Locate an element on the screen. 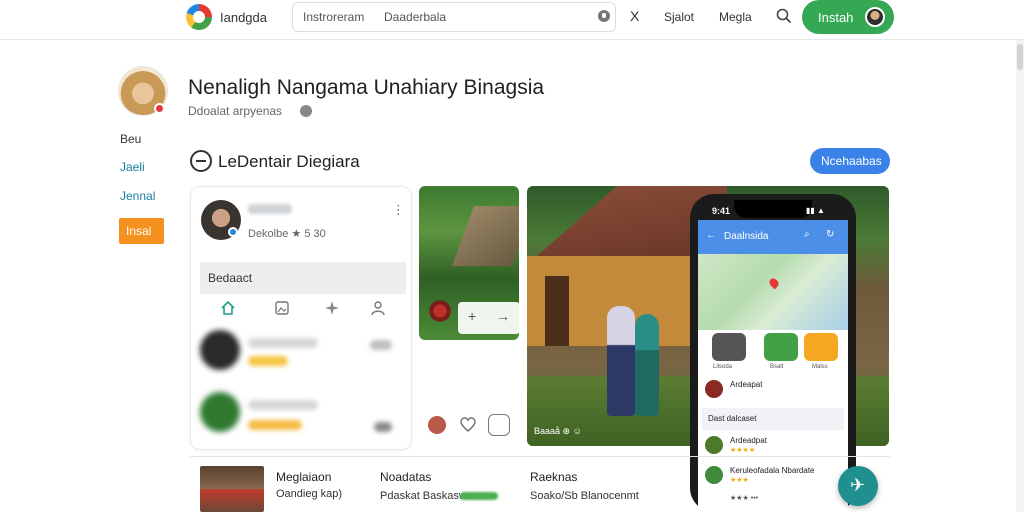  phone-app-title: Daalnsida is located at coordinates (746, 236).